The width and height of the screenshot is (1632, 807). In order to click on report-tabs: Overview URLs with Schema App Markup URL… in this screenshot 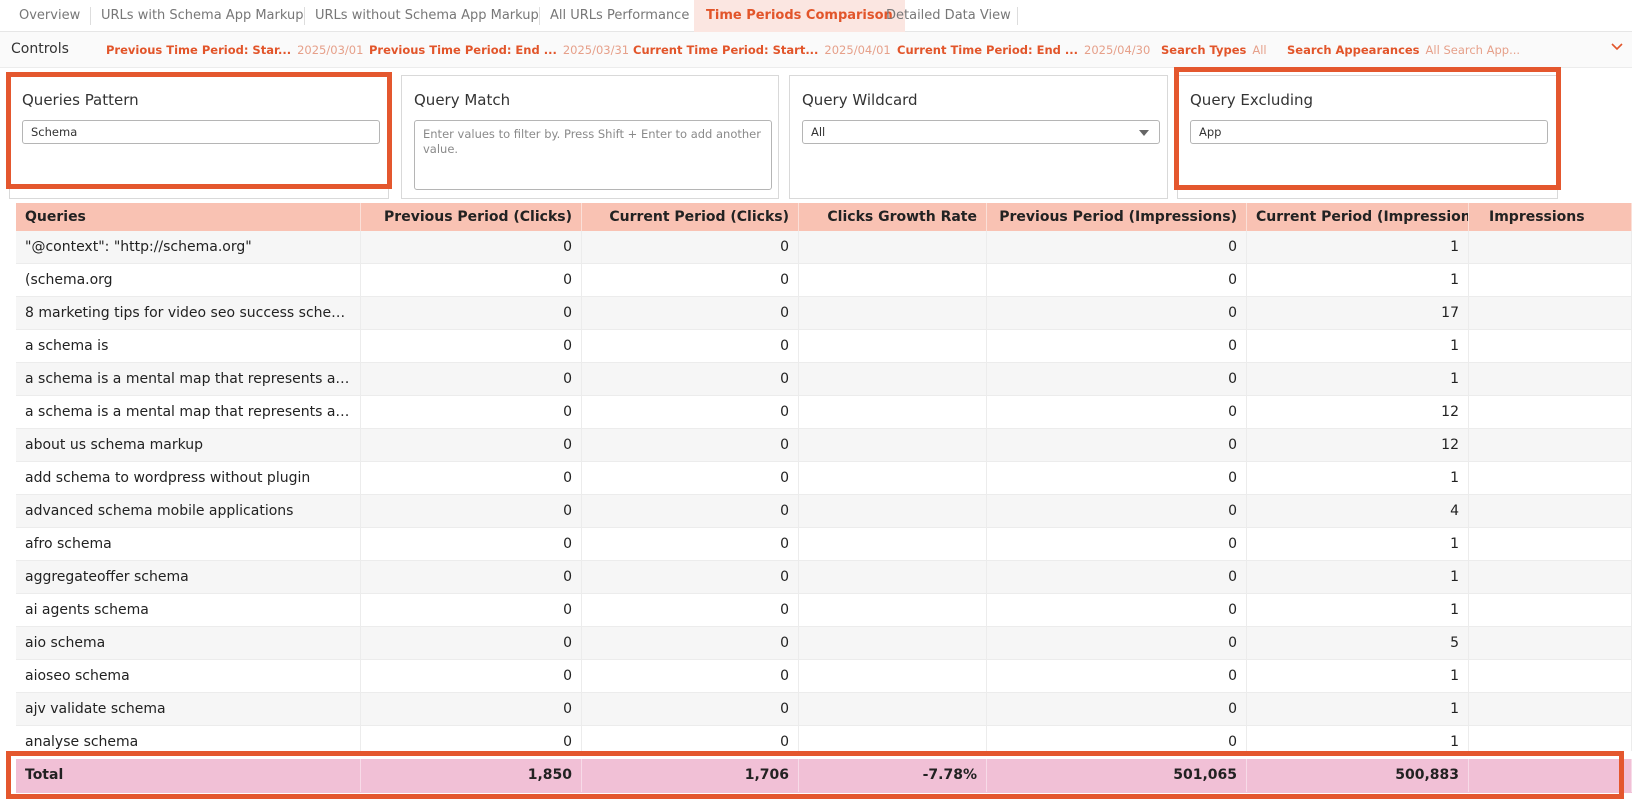, I will do `click(816, 16)`.